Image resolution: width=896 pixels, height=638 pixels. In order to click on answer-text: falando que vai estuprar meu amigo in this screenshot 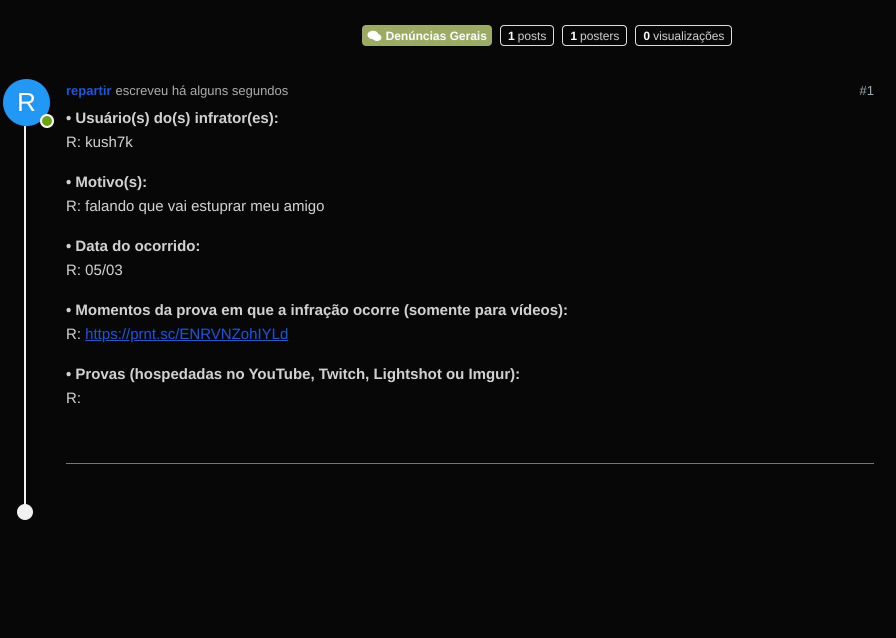, I will do `click(204, 206)`.